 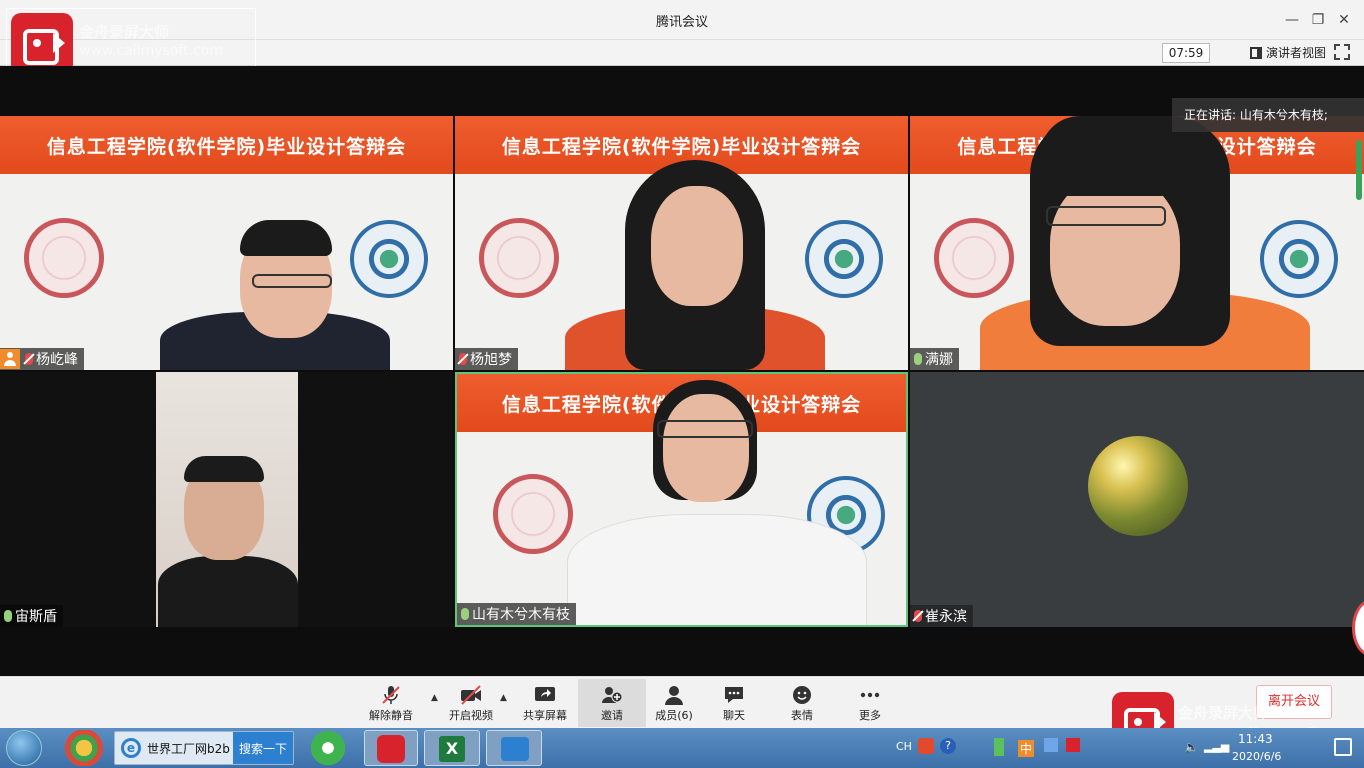 What do you see at coordinates (1216, 746) in the screenshot?
I see `signal-icon: ▂▃▅` at bounding box center [1216, 746].